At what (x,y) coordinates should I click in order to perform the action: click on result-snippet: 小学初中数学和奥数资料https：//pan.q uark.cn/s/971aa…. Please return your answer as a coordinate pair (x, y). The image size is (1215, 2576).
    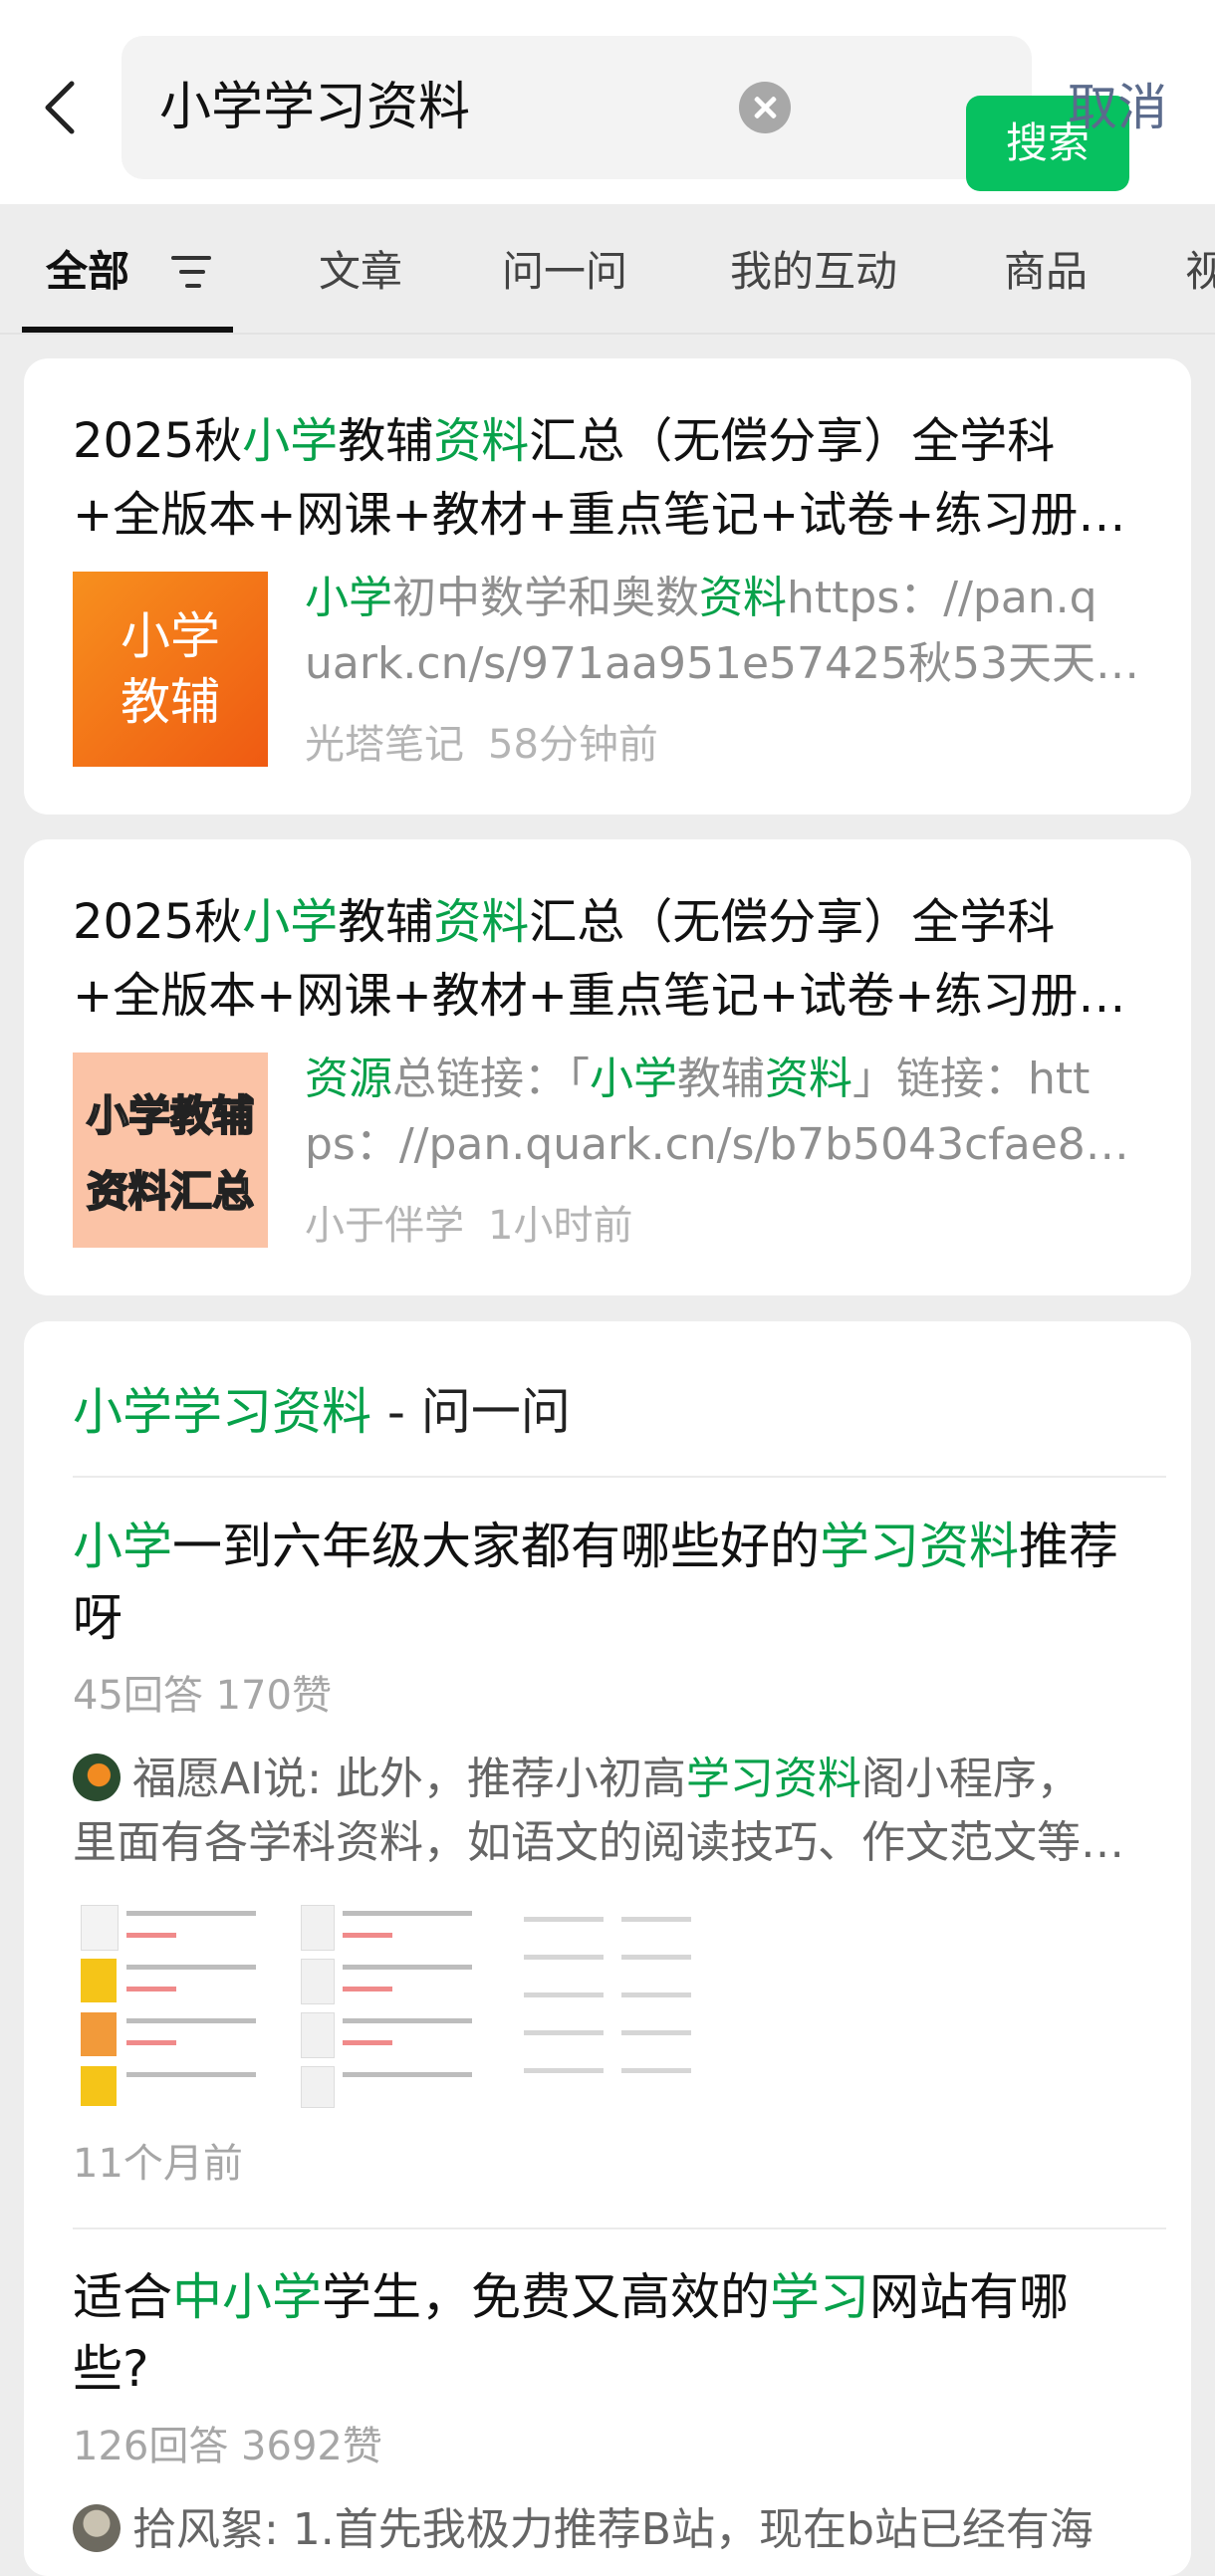
    Looking at the image, I should click on (724, 631).